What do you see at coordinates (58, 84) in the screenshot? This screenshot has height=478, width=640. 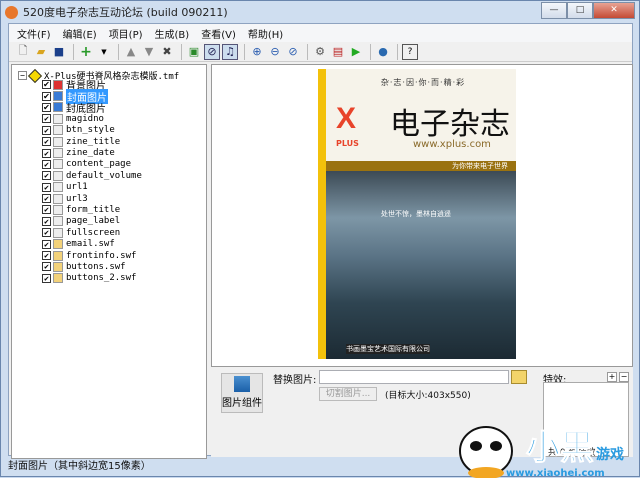 I see `bg-file-icon` at bounding box center [58, 84].